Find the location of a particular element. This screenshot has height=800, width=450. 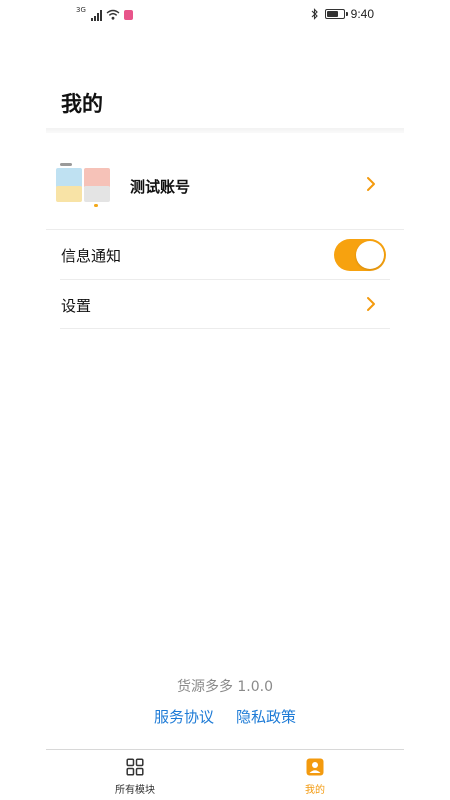

legal-links: 服务协议 隐私政策 is located at coordinates (225, 716).